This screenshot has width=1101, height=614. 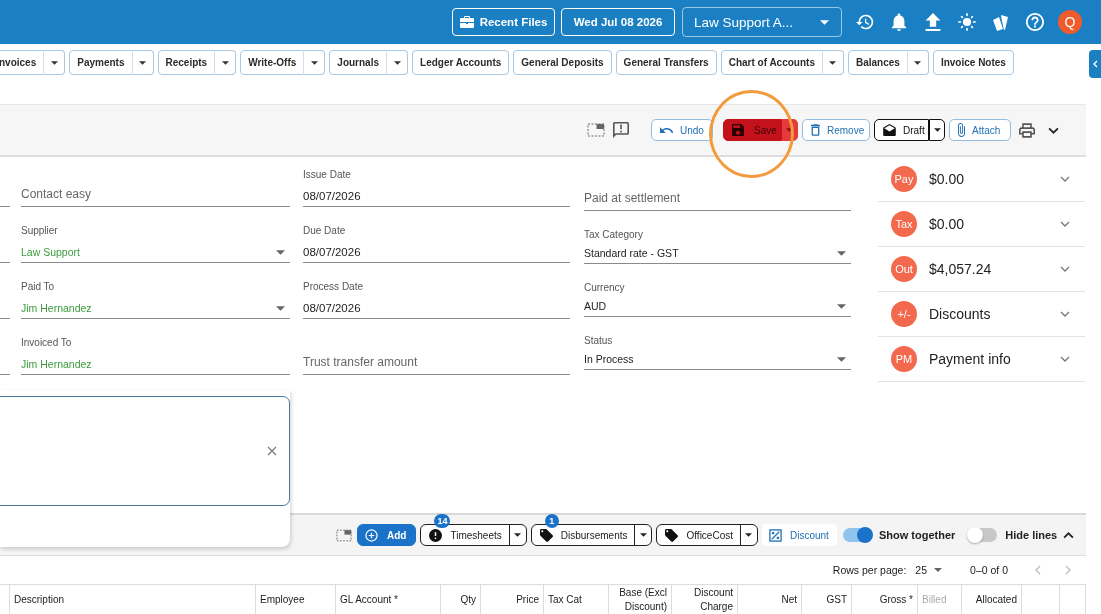 I want to click on comment-alert-icon, so click(x=621, y=130).